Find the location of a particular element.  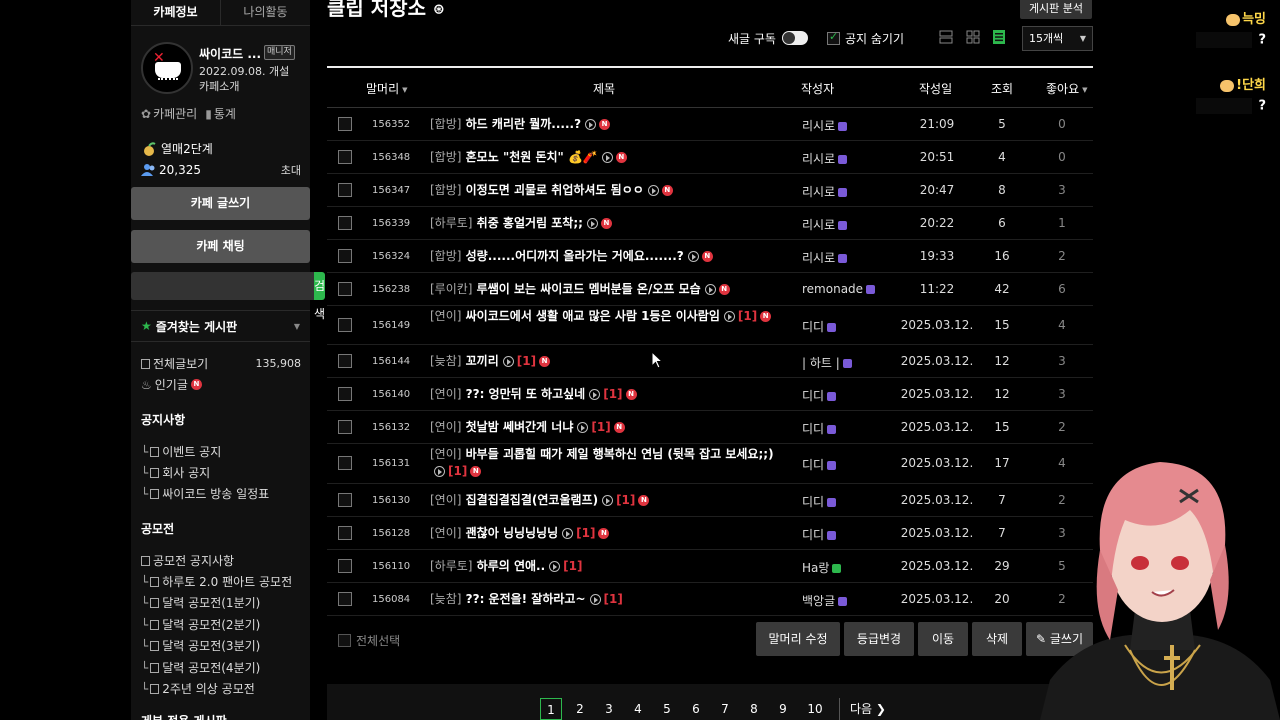

text-list-view-icon is located at coordinates (999, 37).